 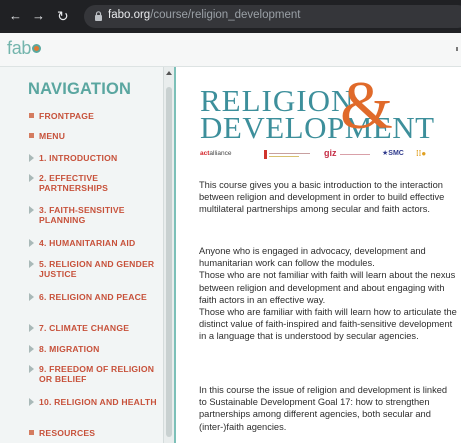 I want to click on site-header: fab, so click(x=230, y=50).